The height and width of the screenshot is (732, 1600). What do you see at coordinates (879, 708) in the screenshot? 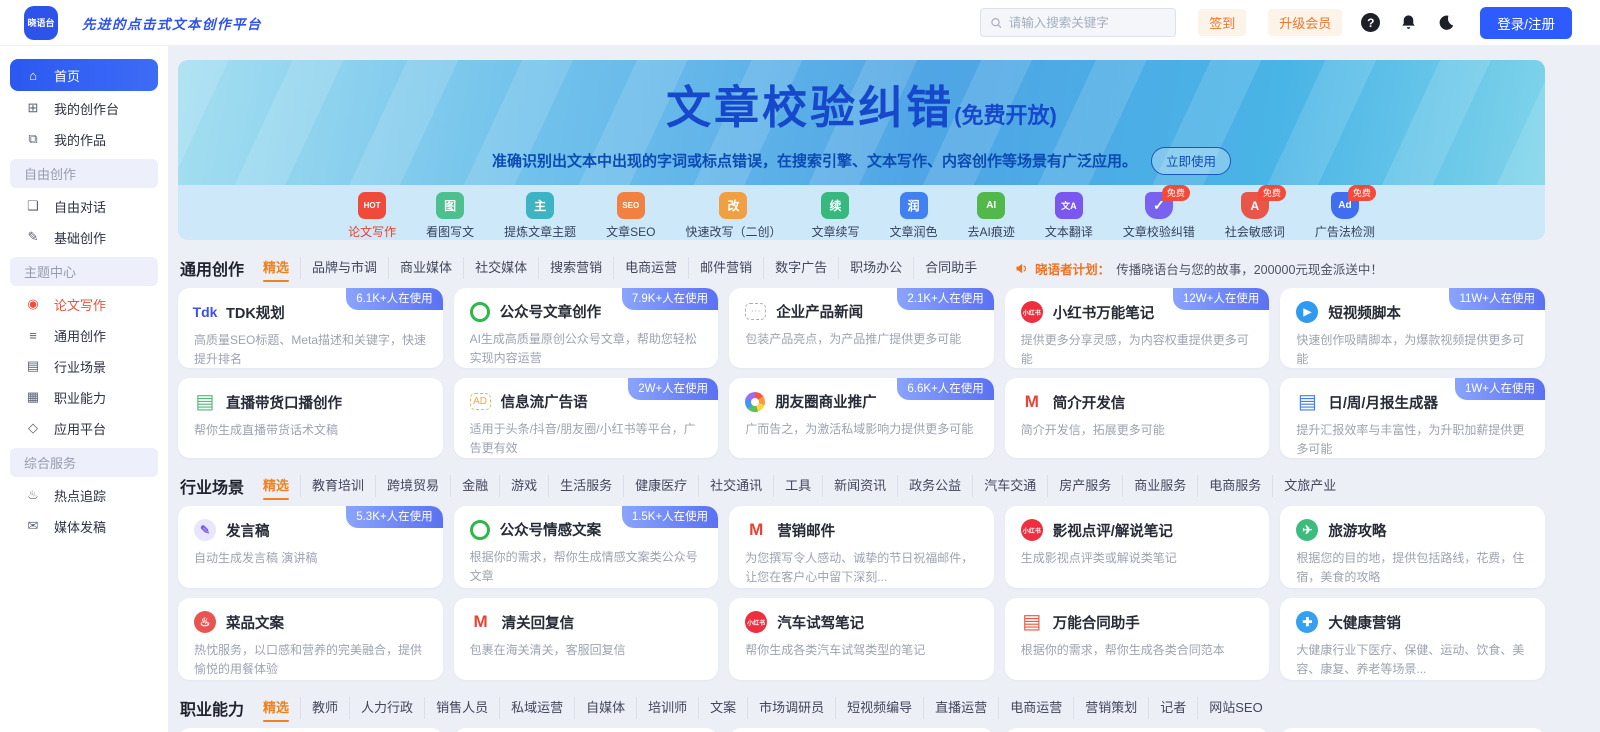
I see `category-tab: 短视频编导` at bounding box center [879, 708].